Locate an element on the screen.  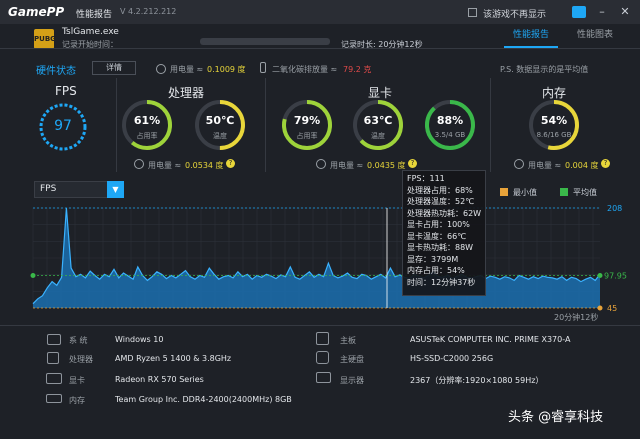
cpu-power-value: 0.0534 度 is located at coordinates (204, 165).